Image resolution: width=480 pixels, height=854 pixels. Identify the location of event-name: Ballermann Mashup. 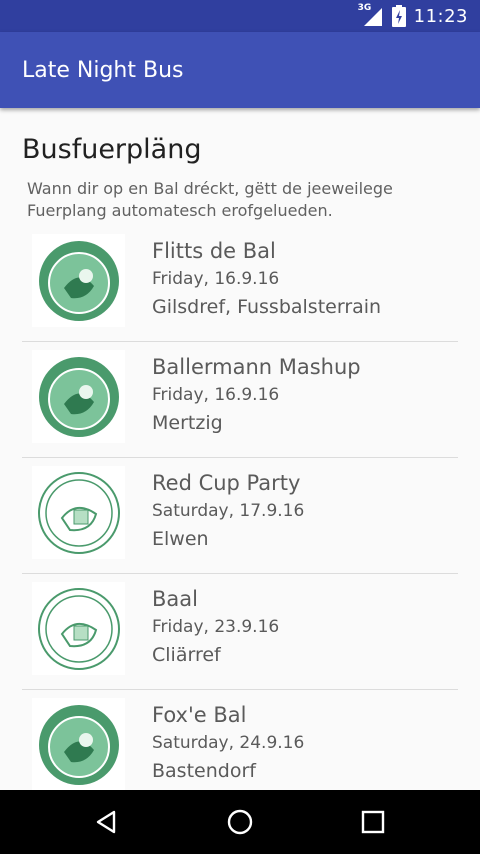
(256, 367).